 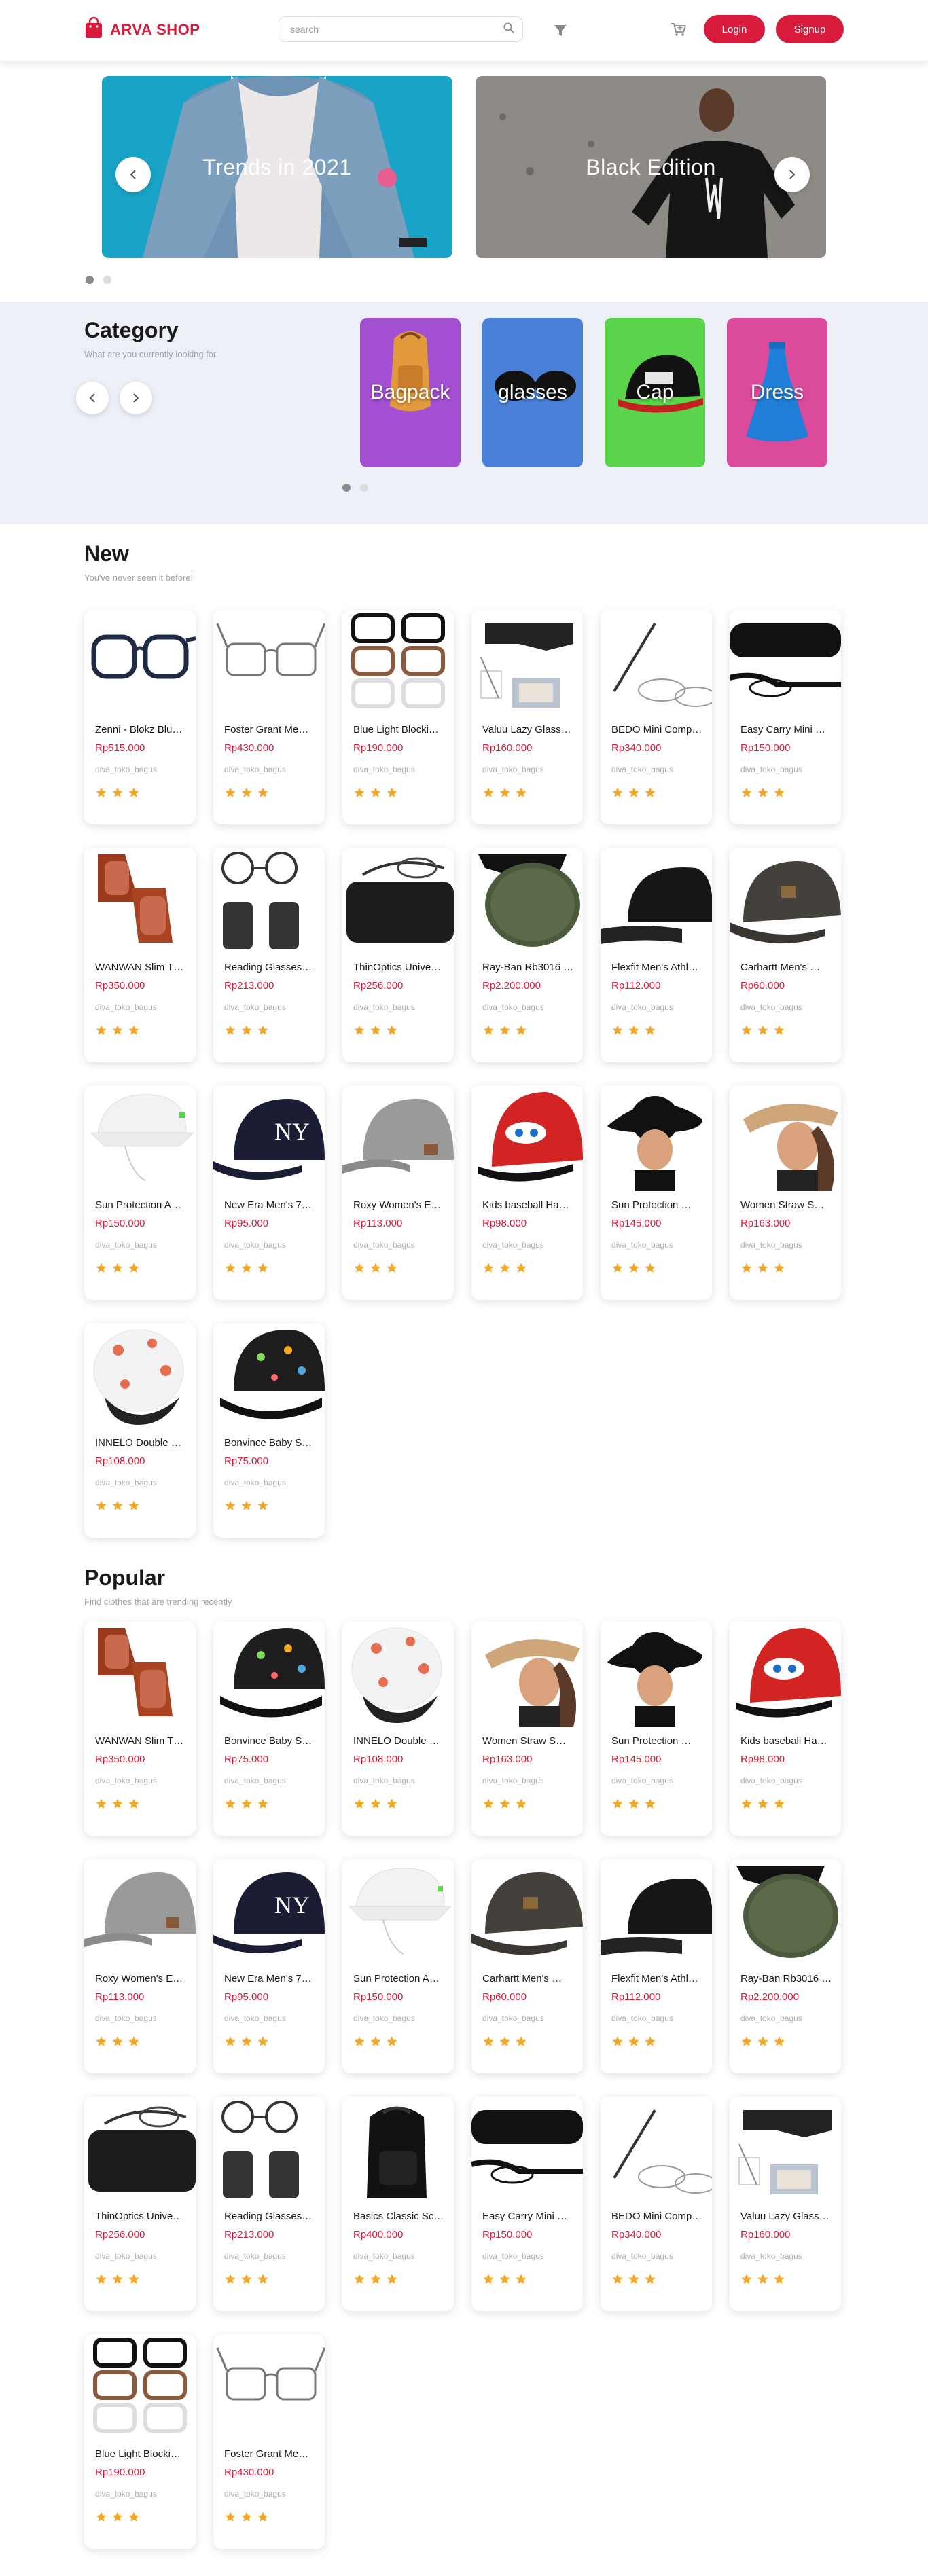 I want to click on search-bar, so click(x=401, y=29).